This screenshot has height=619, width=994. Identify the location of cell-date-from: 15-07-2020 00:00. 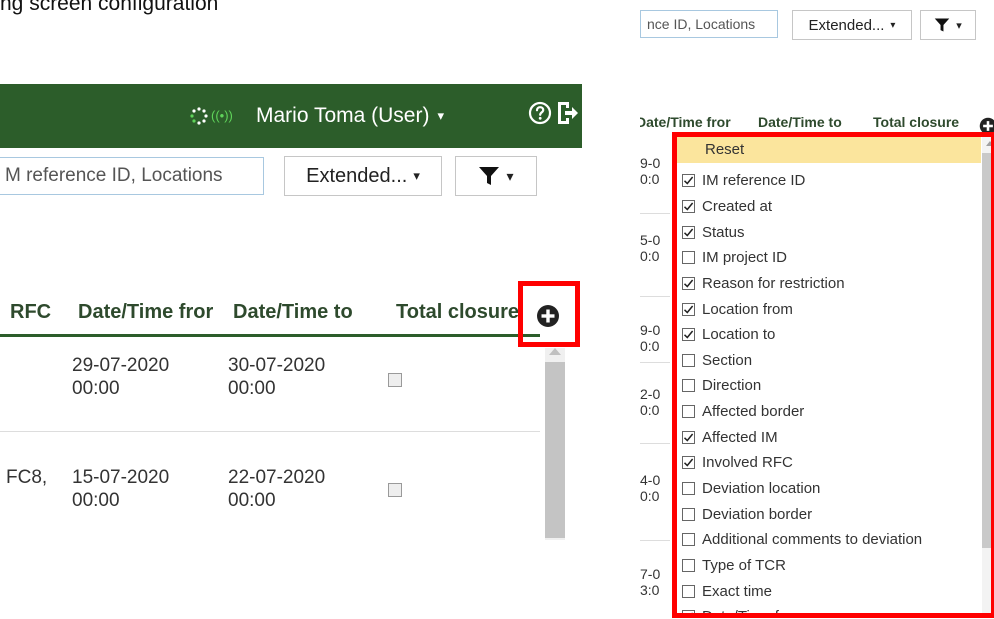
(121, 489).